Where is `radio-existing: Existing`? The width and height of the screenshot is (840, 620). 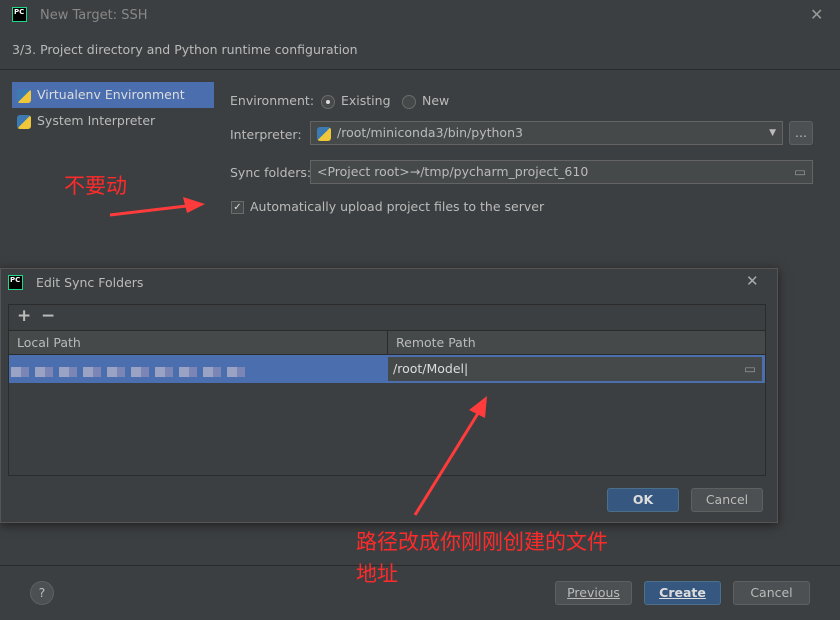 radio-existing: Existing is located at coordinates (356, 101).